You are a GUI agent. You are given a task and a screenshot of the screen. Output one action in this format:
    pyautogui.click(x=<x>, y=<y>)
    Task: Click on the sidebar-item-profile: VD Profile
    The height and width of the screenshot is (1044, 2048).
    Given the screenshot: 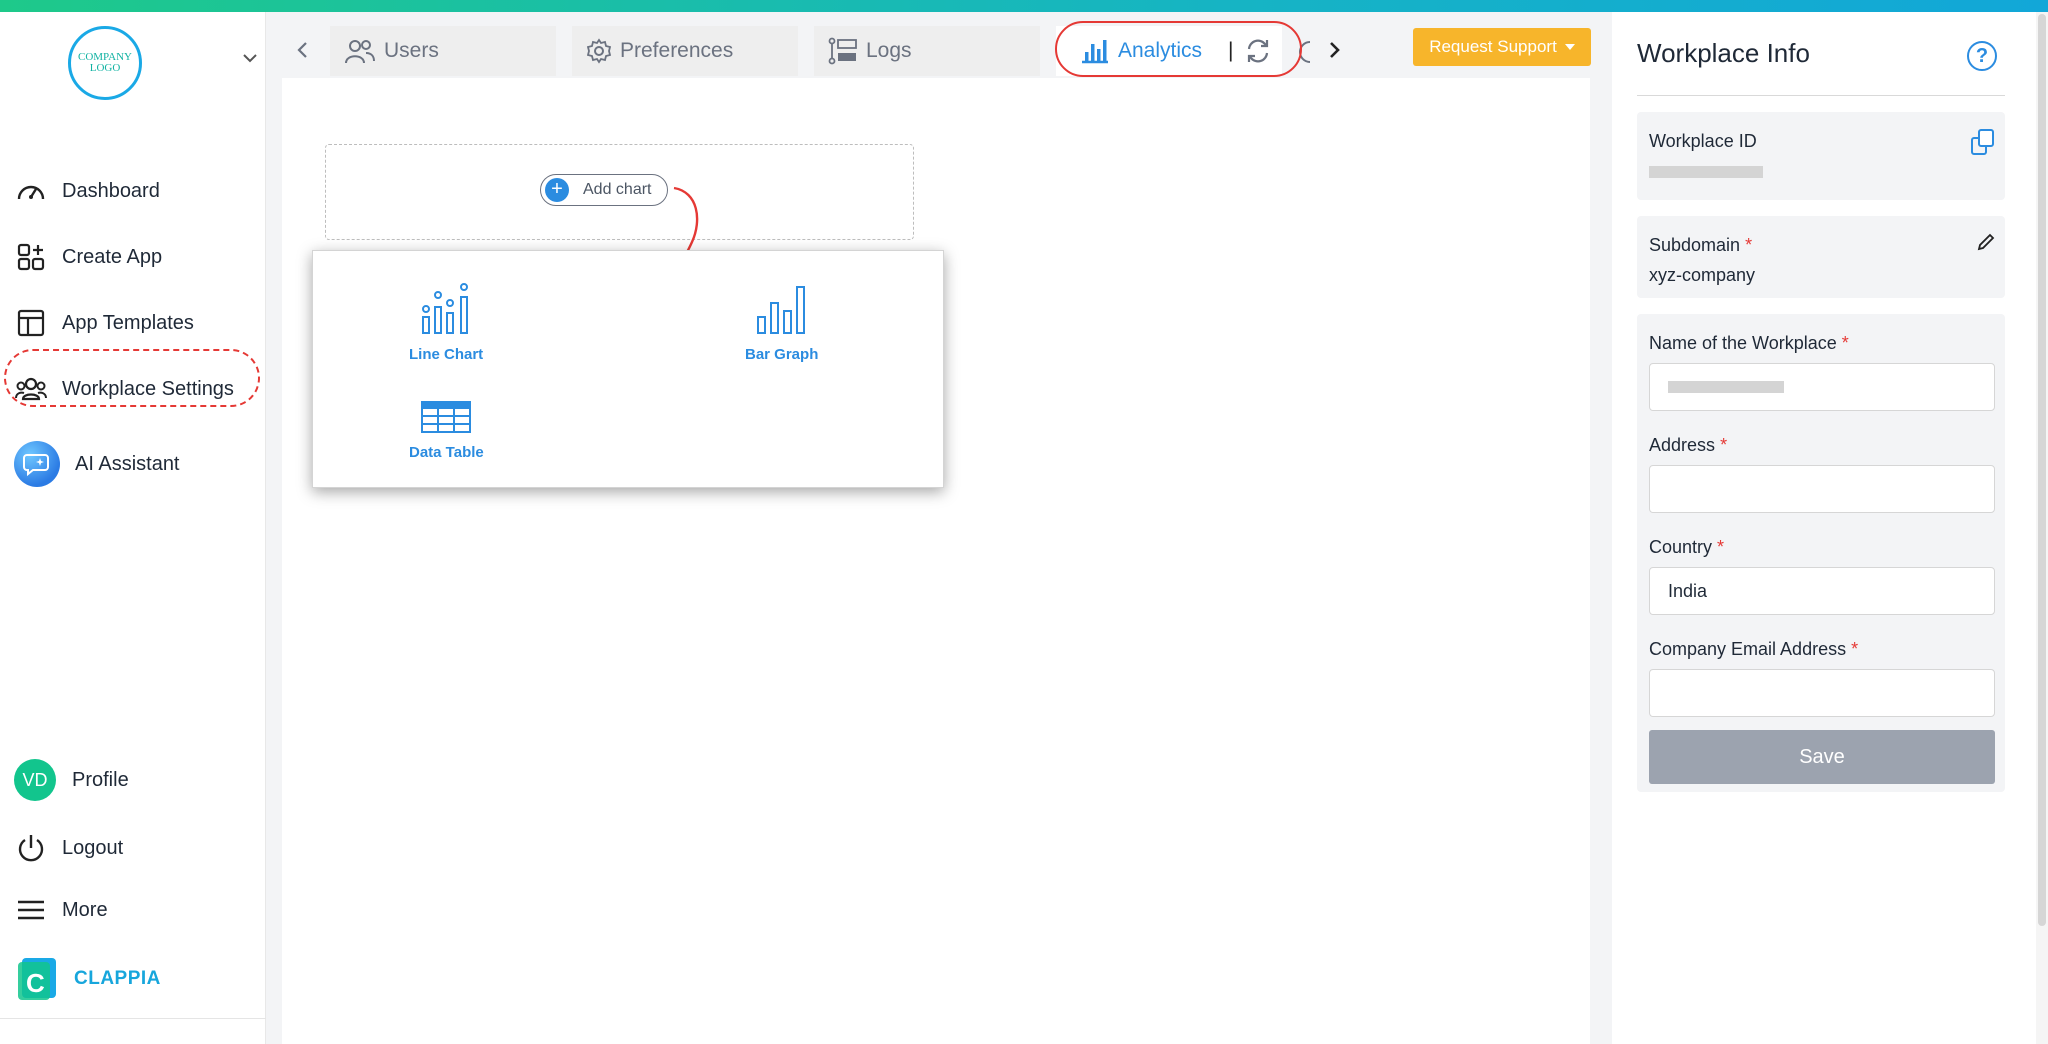 What is the action you would take?
    pyautogui.click(x=71, y=780)
    